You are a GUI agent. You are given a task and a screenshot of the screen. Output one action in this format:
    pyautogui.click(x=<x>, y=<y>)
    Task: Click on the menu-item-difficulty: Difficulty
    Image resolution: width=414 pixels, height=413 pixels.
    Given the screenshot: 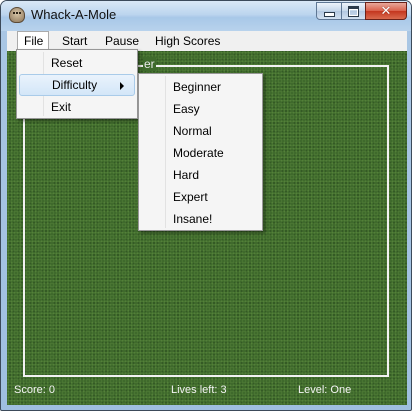 What is the action you would take?
    pyautogui.click(x=77, y=85)
    